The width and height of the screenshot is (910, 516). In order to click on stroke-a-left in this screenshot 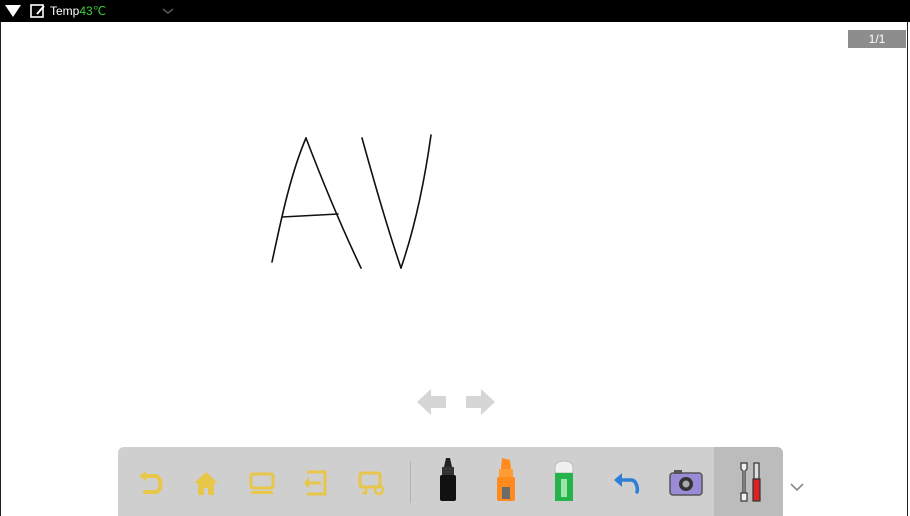, I will do `click(289, 200)`.